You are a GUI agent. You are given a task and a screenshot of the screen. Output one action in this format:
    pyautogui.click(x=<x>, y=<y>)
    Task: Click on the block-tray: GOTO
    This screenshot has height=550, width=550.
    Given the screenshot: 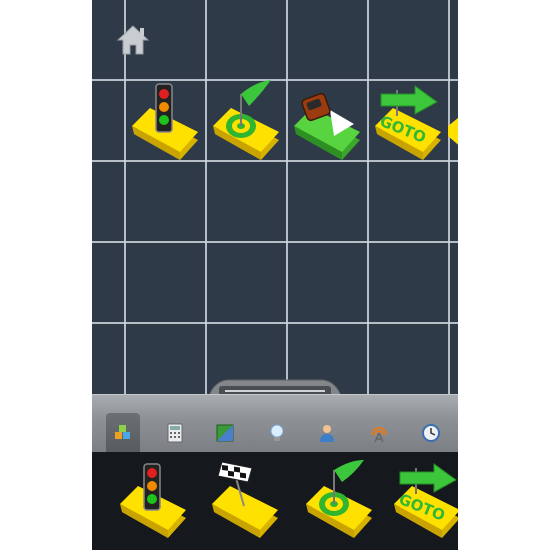 What is the action you would take?
    pyautogui.click(x=275, y=501)
    